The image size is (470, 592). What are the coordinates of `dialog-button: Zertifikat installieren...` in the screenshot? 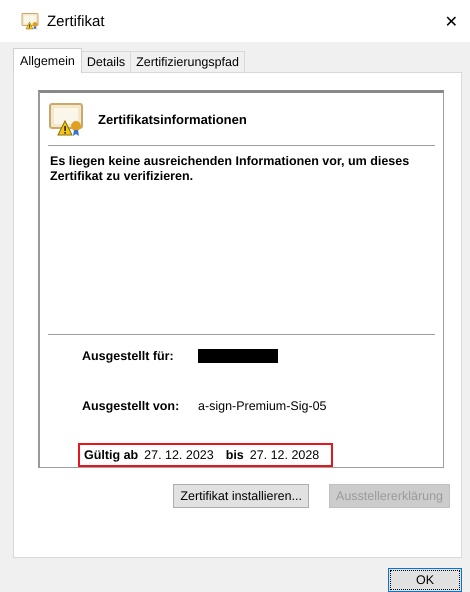 It's located at (241, 496).